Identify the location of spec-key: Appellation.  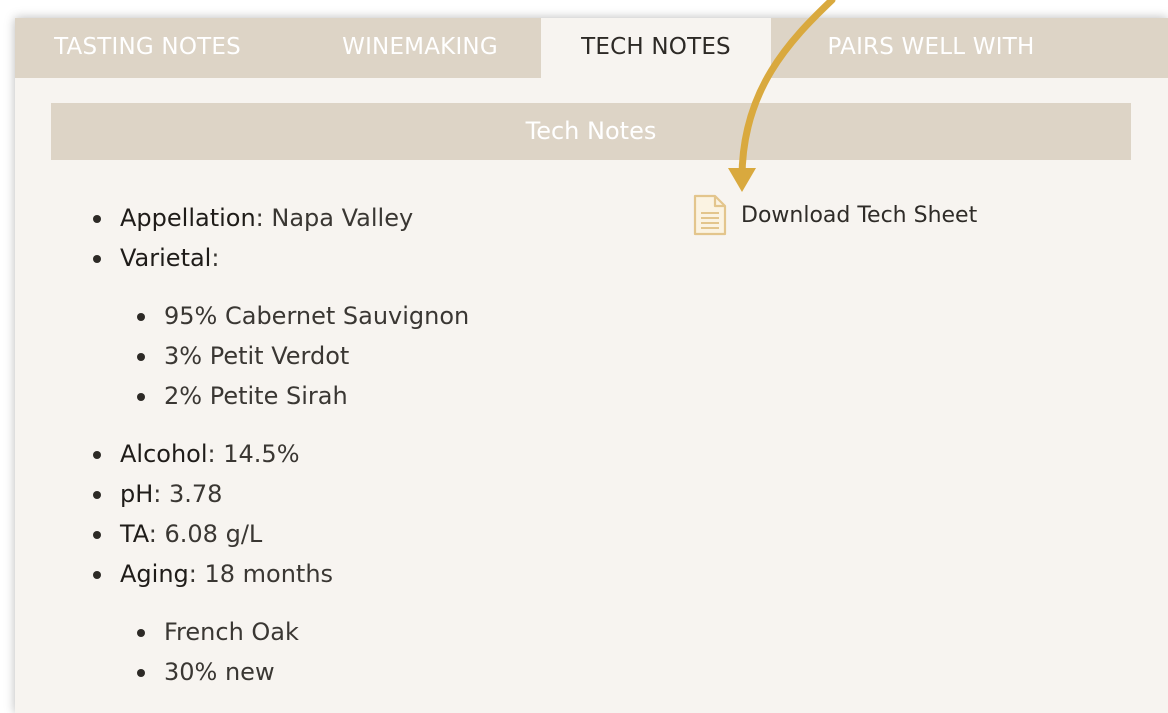
(188, 218).